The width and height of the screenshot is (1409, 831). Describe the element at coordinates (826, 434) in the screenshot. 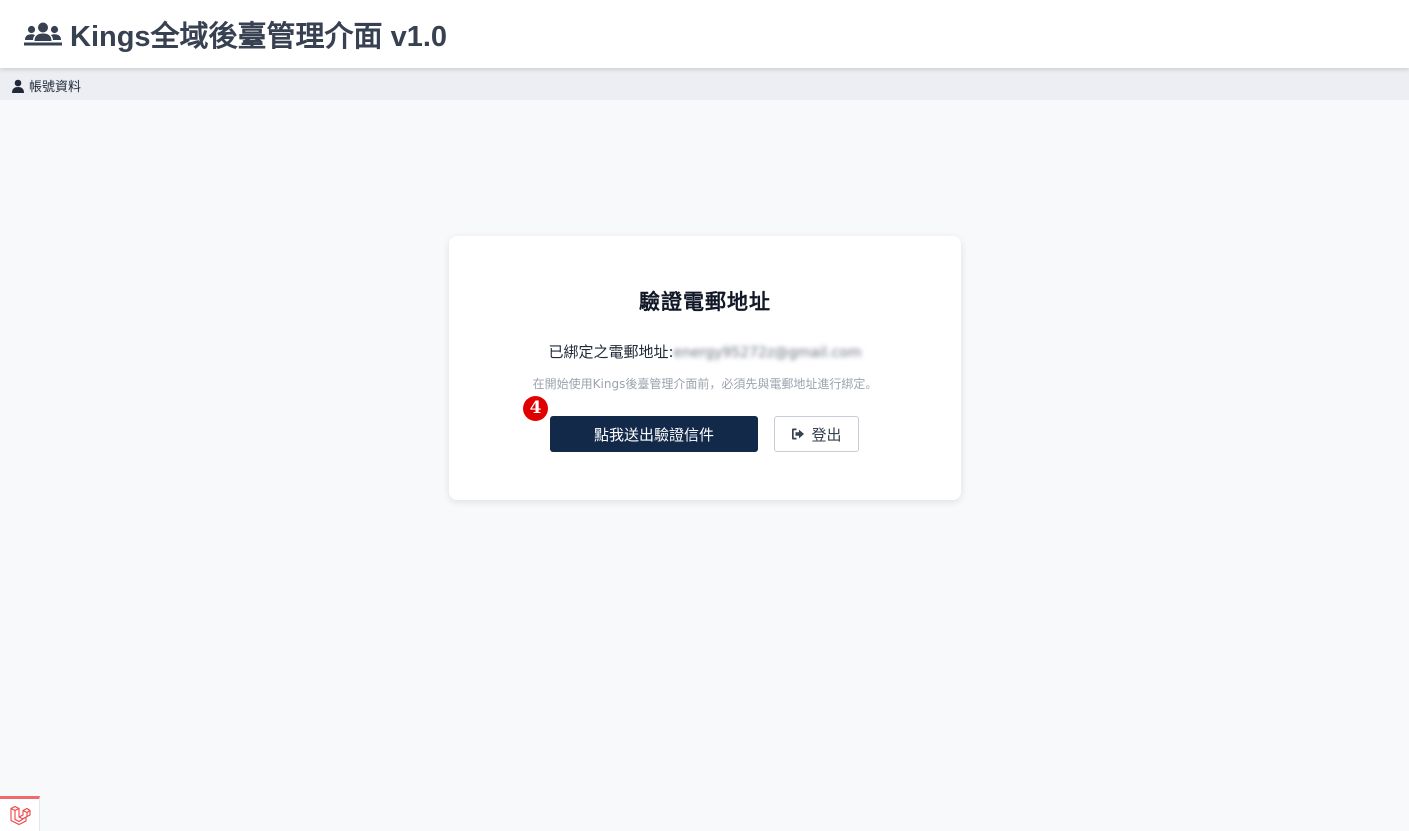

I see `logout-button-label: 登出` at that location.